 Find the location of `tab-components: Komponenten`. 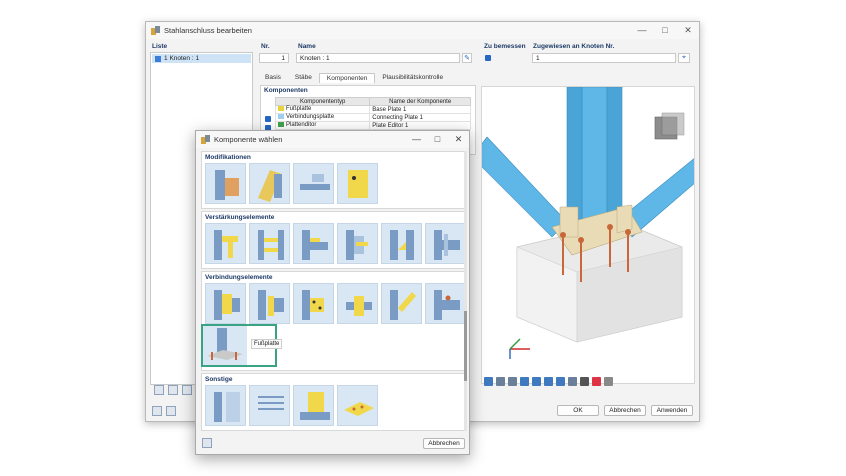

tab-components: Komponenten is located at coordinates (347, 78).